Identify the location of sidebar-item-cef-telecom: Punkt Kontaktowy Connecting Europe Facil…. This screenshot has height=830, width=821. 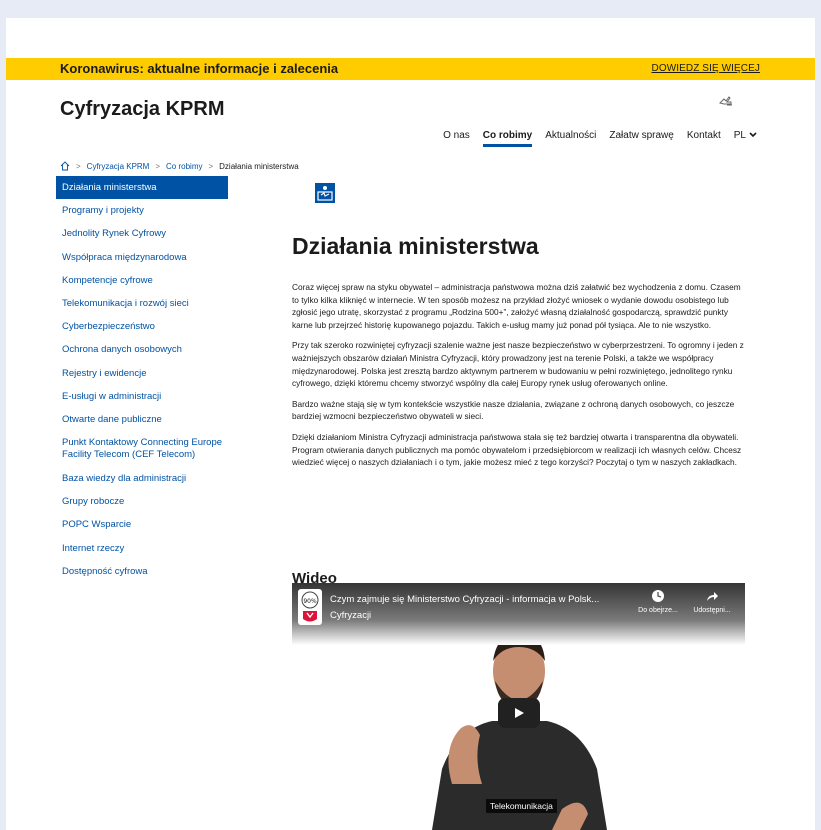
(142, 449).